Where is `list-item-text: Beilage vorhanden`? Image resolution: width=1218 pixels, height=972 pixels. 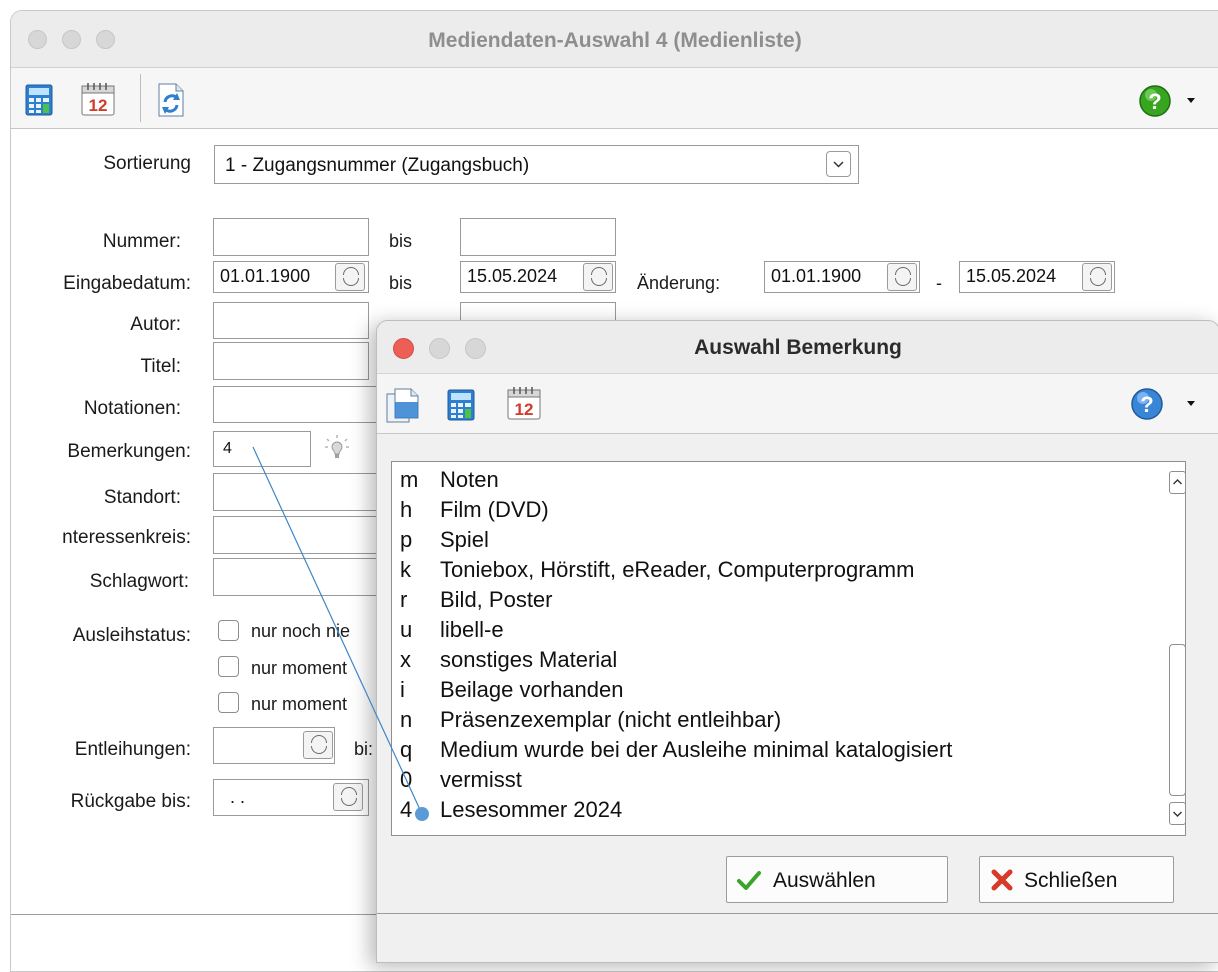
list-item-text: Beilage vorhanden is located at coordinates (532, 689).